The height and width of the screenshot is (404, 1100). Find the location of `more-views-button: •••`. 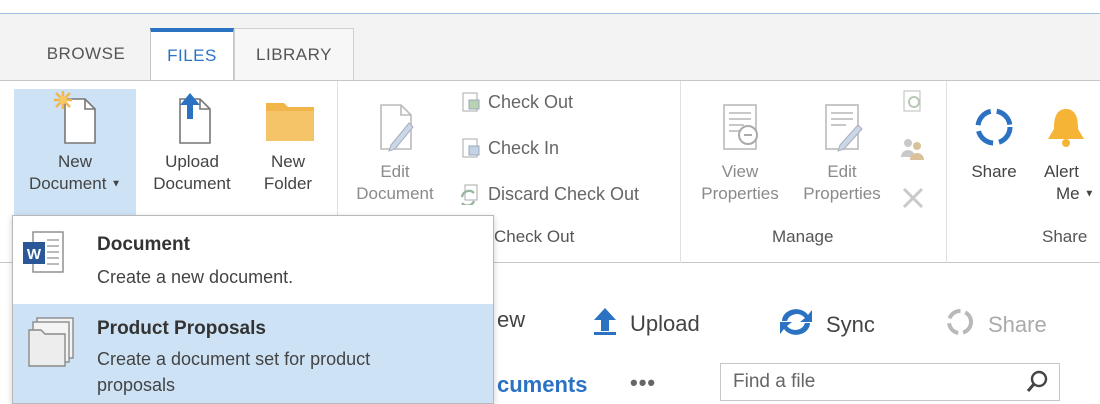

more-views-button: ••• is located at coordinates (643, 383).